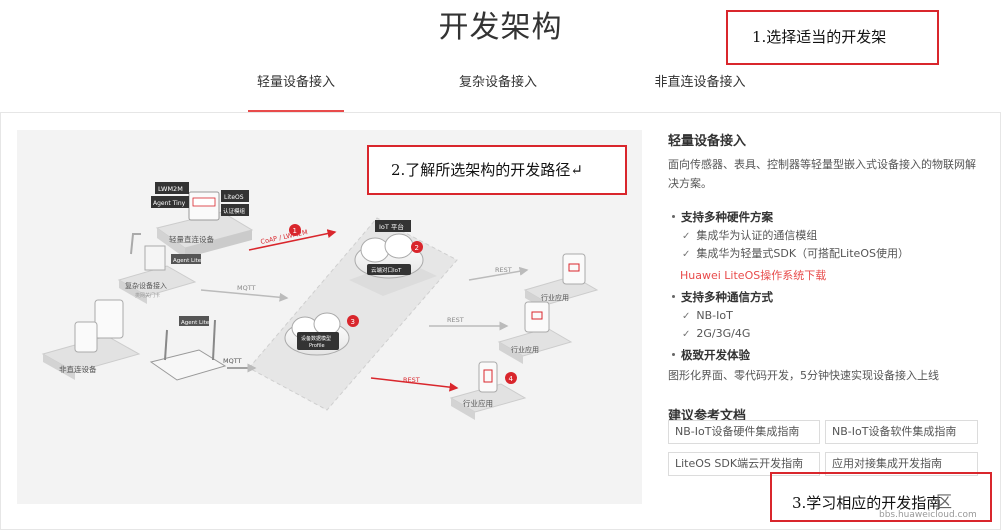  What do you see at coordinates (825, 316) in the screenshot?
I see `feature-comm: 支持多种通信方式 ✓ NB-IoT ✓ 2G/3G/4G` at bounding box center [825, 316].